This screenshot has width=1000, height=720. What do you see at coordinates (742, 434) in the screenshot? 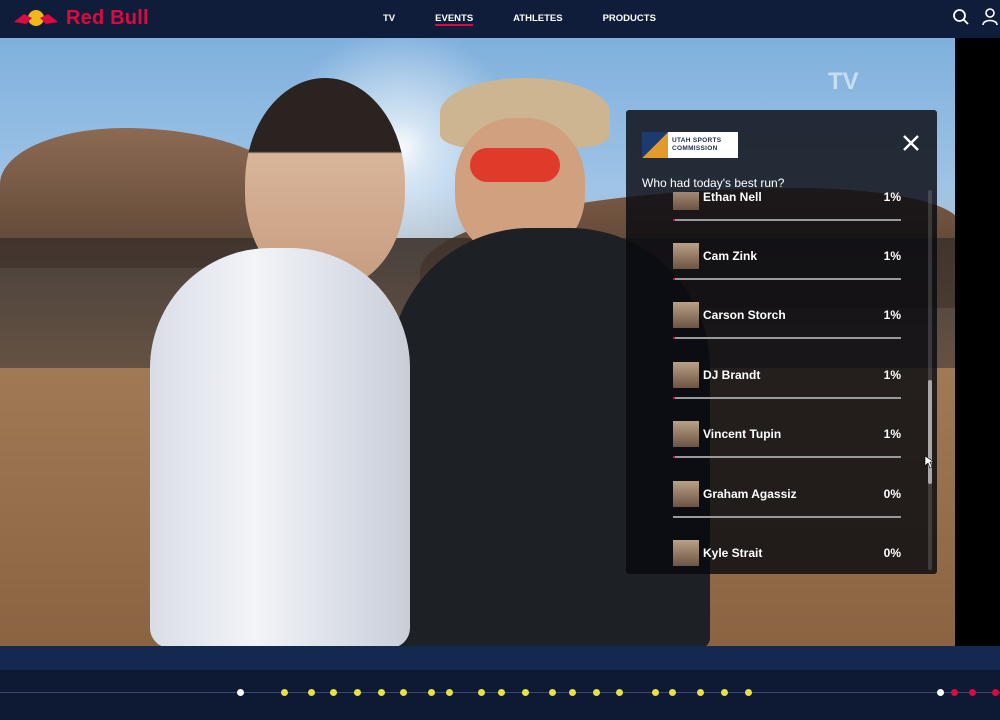
I see `athlete-name: Vincent Tupin` at bounding box center [742, 434].